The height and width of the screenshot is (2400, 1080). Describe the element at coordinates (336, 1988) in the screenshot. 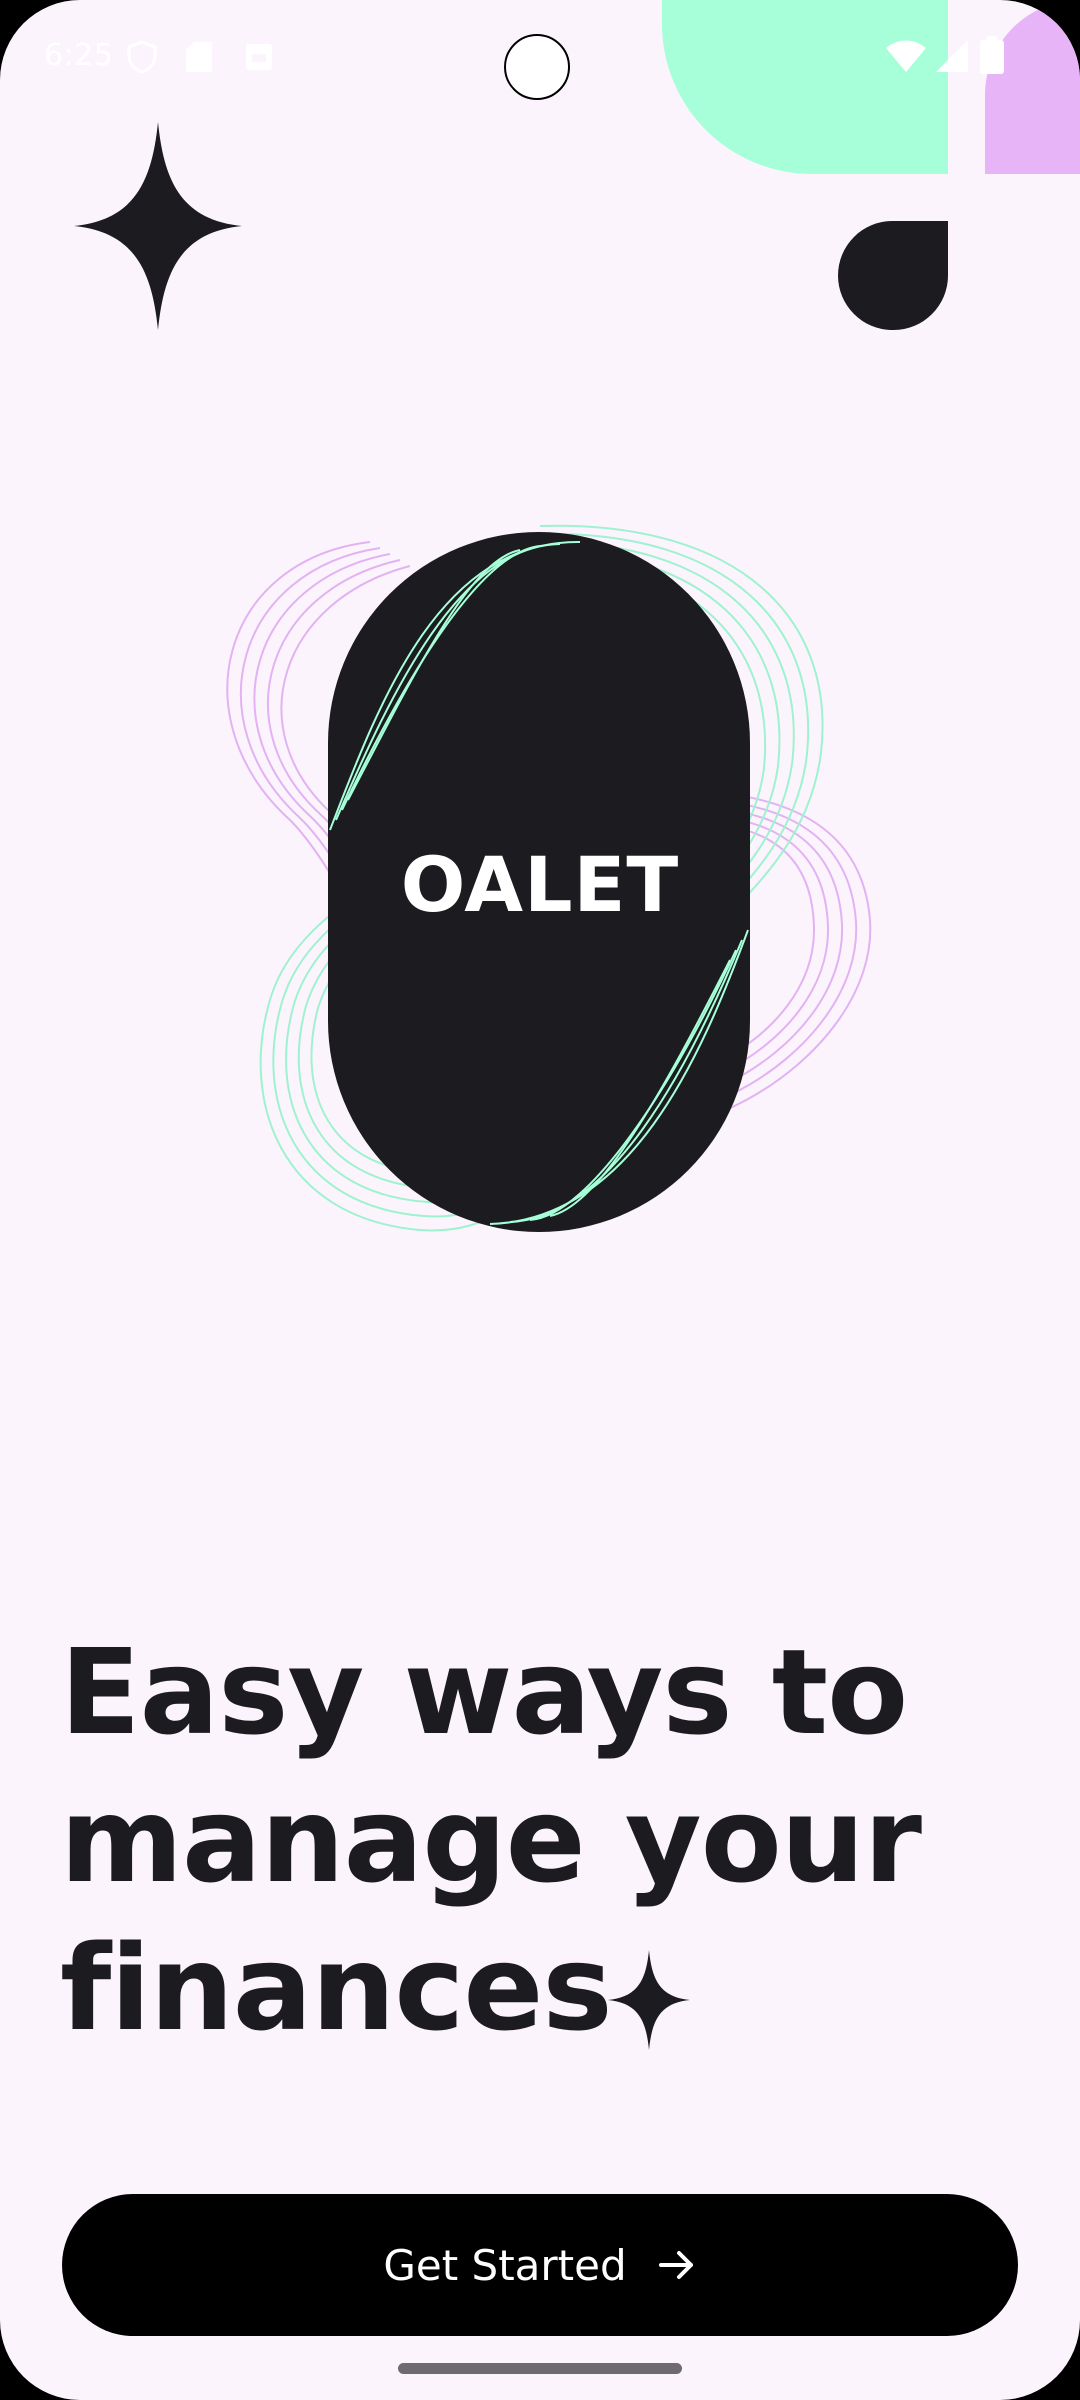

I see `headline-line-3: finances` at that location.